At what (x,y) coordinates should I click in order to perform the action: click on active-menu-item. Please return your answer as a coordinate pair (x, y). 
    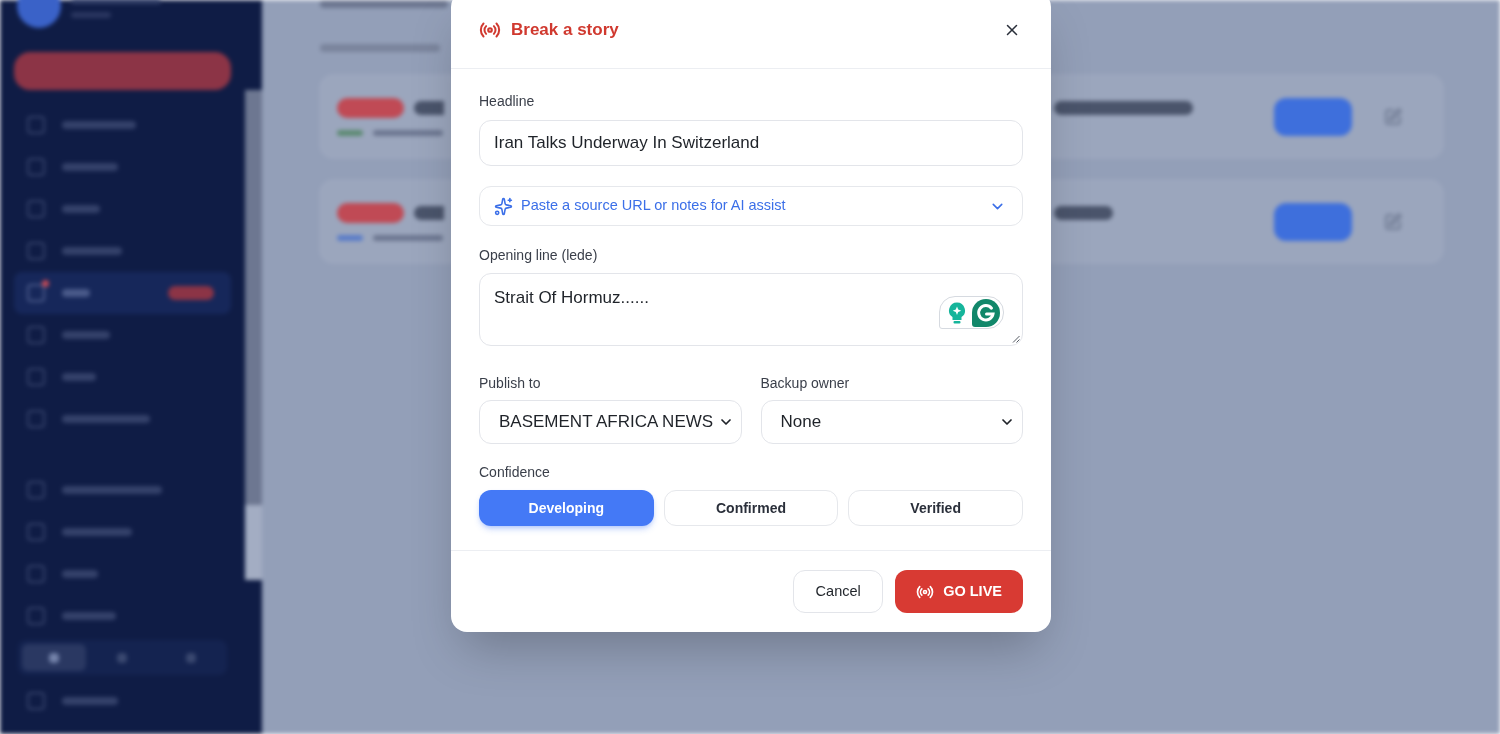
    Looking at the image, I should click on (122, 293).